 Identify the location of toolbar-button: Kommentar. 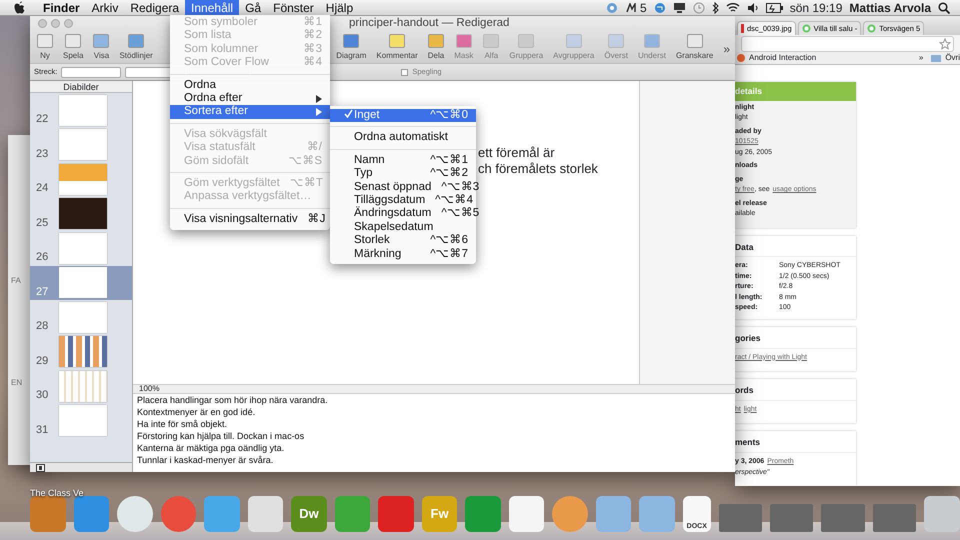
(397, 48).